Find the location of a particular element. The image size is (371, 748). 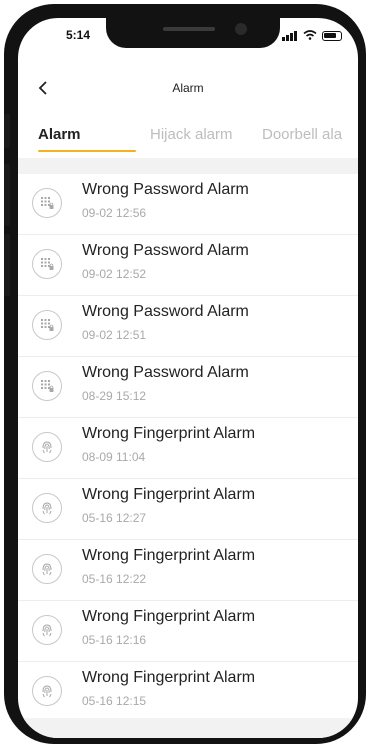

signal-icon is located at coordinates (290, 36).